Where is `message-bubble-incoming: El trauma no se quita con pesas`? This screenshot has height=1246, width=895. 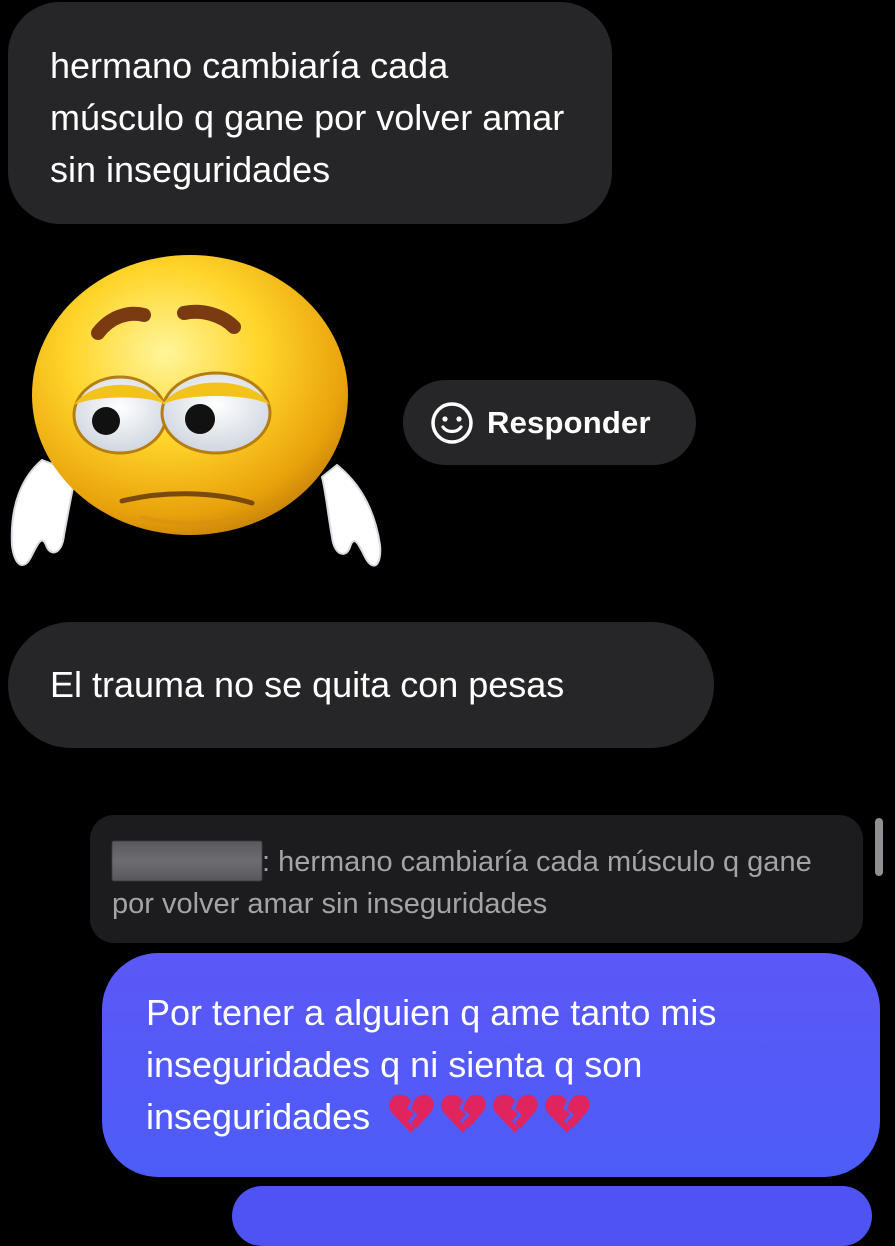 message-bubble-incoming: El trauma no se quita con pesas is located at coordinates (361, 685).